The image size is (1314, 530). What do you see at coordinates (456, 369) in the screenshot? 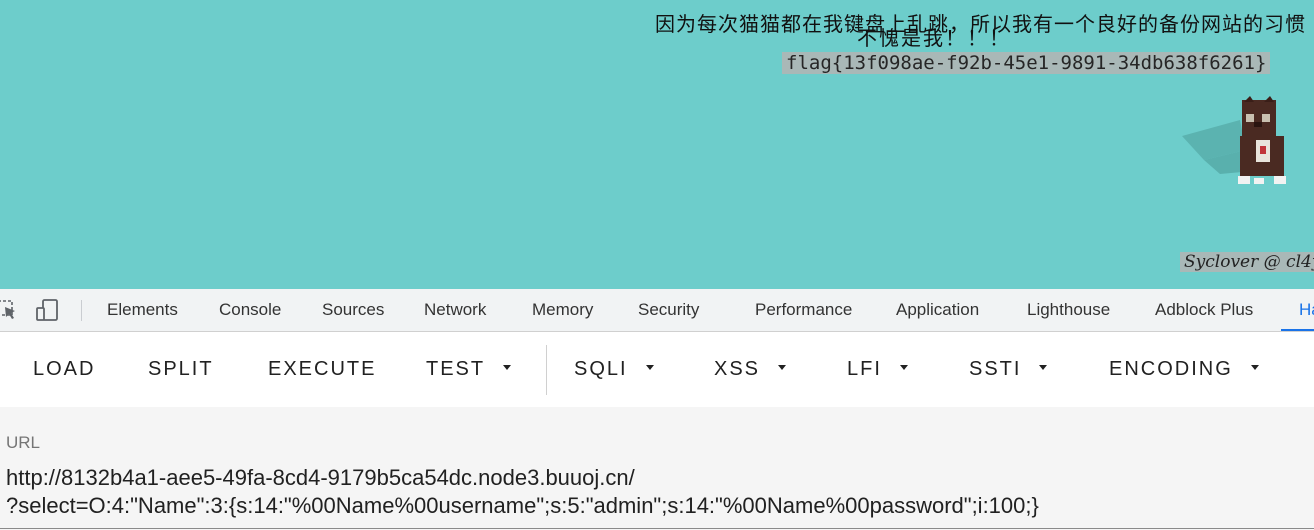
I see `test-dropdown-label: TEST` at bounding box center [456, 369].